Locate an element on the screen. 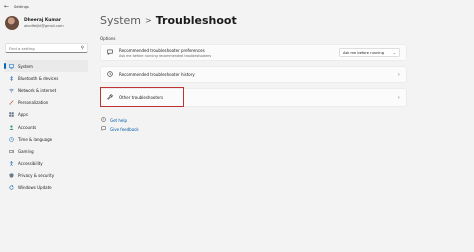 Image resolution: width=474 pixels, height=252 pixels. sidebar-item-apps: Apps is located at coordinates (46, 115).